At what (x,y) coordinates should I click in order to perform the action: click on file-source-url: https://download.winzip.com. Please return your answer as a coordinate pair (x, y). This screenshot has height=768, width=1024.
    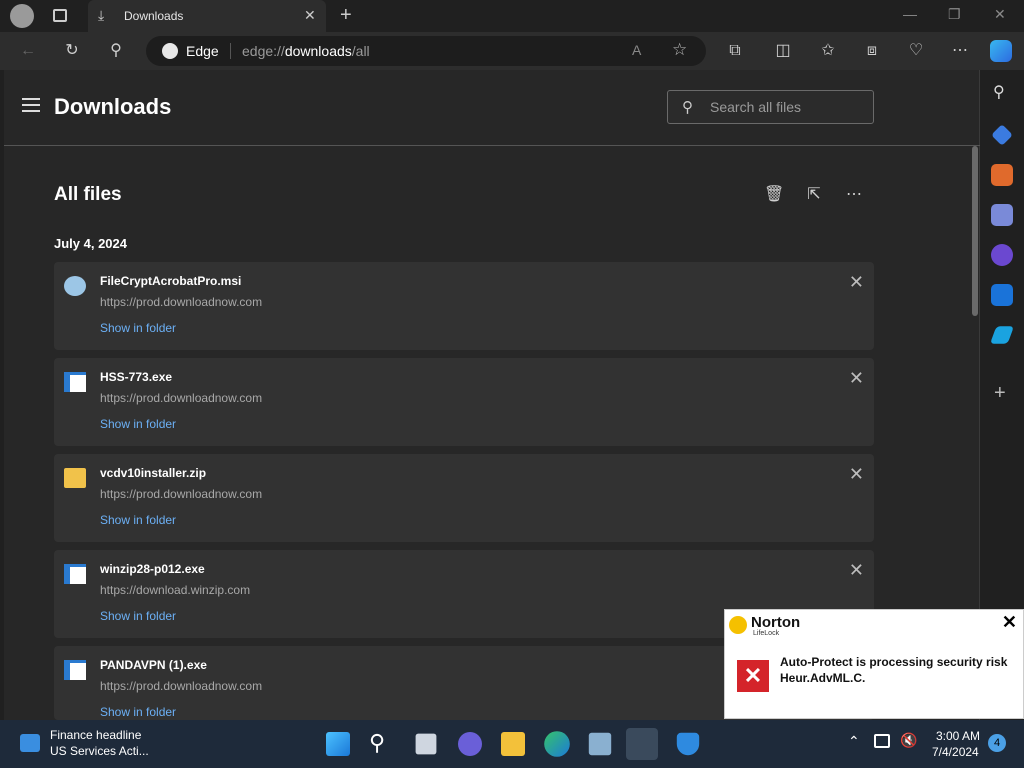
    Looking at the image, I should click on (175, 590).